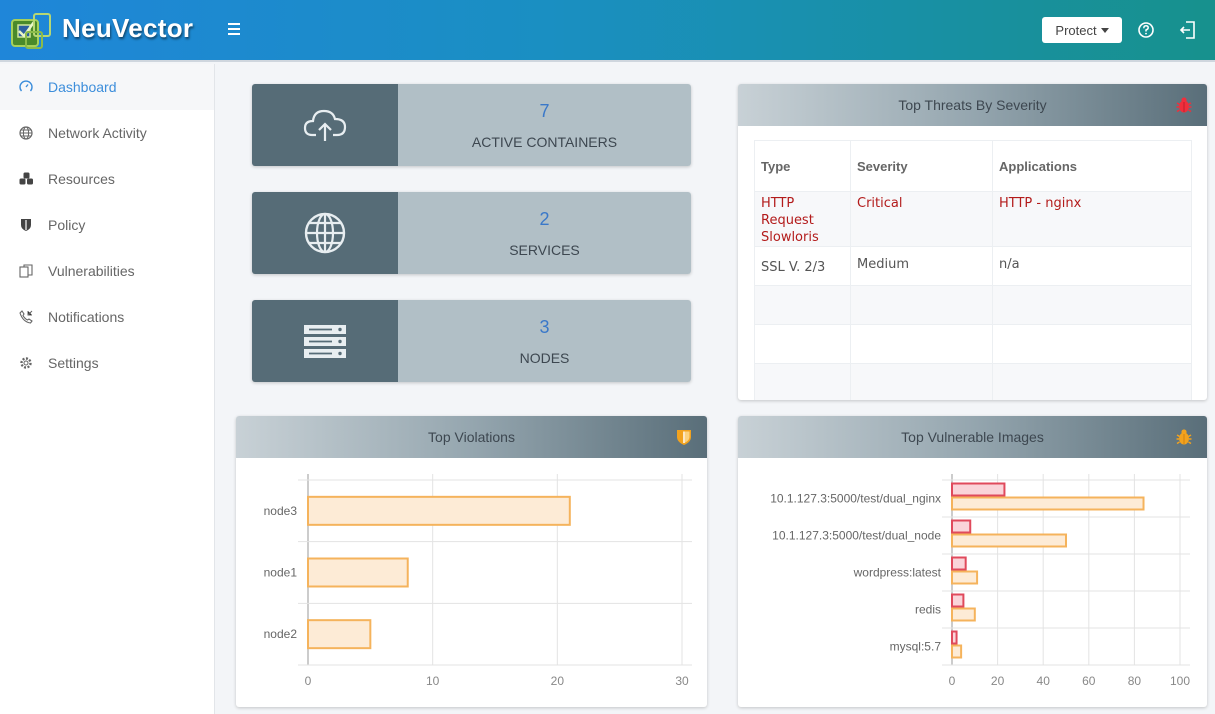 This screenshot has width=1215, height=714. I want to click on panel-title: Top Vulnerable Images, so click(972, 437).